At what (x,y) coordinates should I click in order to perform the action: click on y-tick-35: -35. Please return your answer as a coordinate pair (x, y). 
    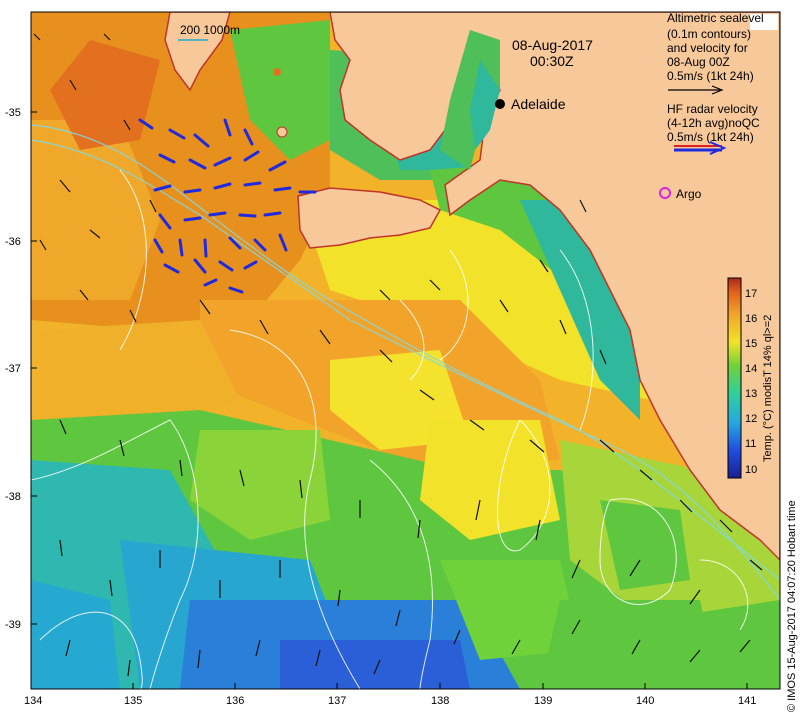
    Looking at the image, I should click on (13, 113).